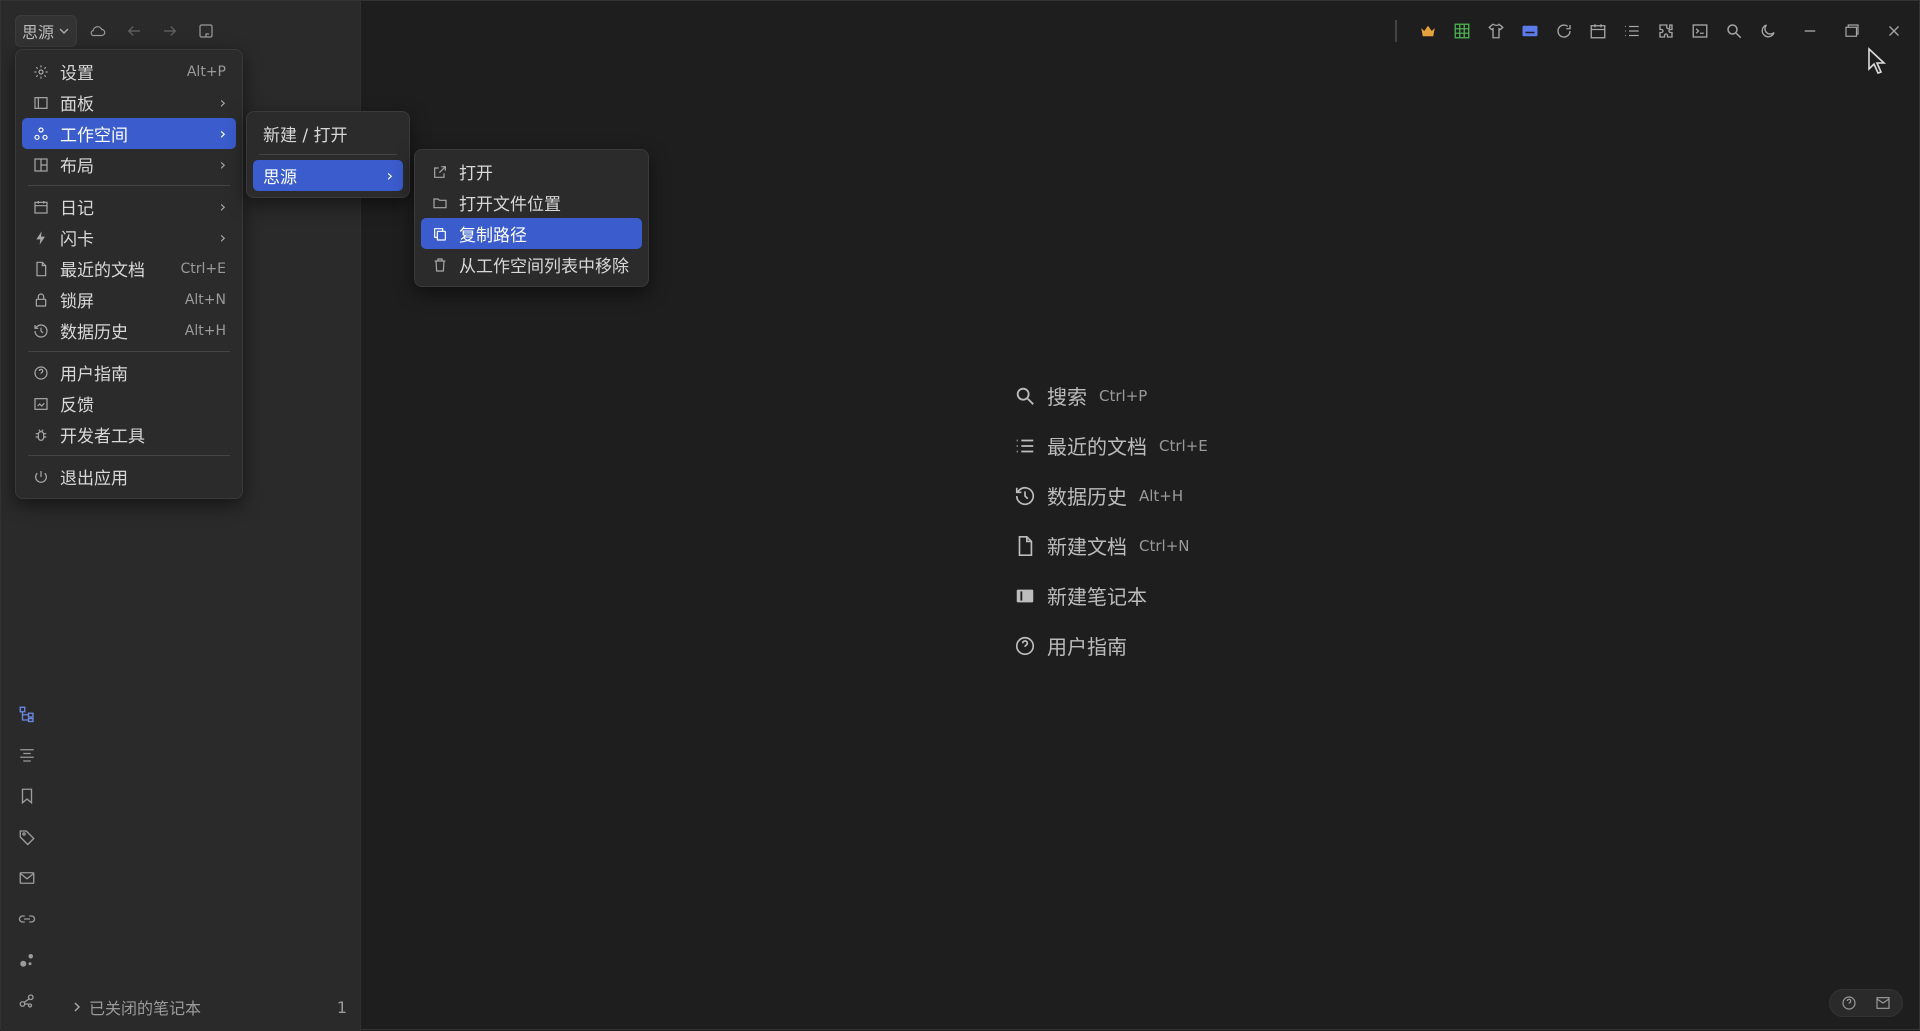 This screenshot has width=1920, height=1031. I want to click on shirt-icon, so click(1496, 31).